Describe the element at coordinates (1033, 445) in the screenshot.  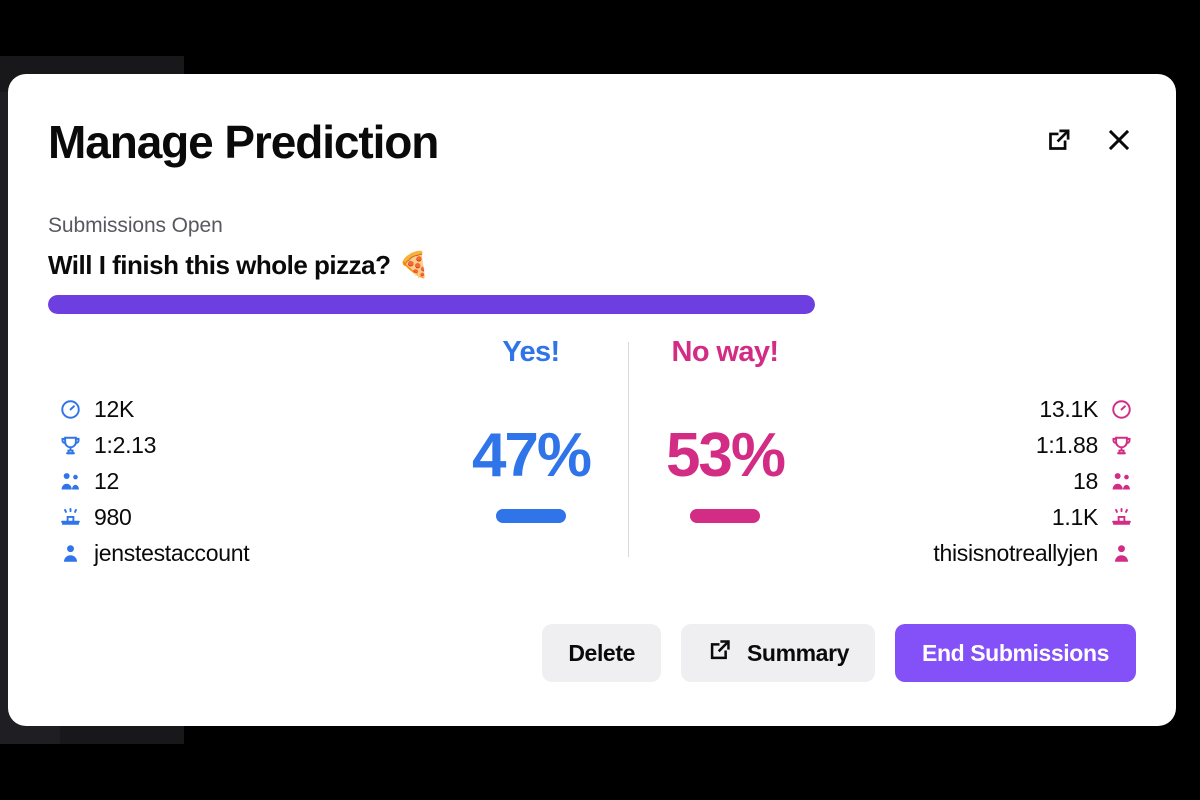
I see `stat-row: 1:1.88` at that location.